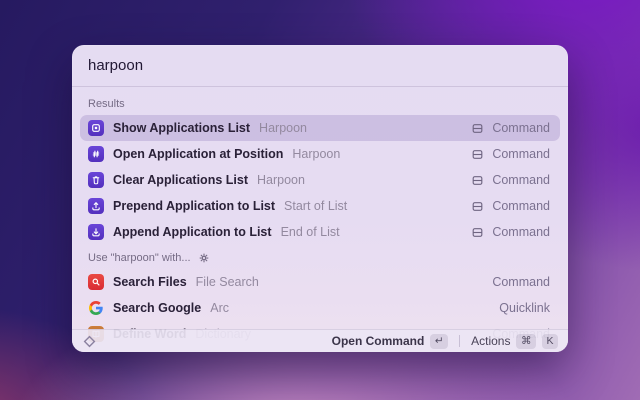 This screenshot has width=640, height=400. I want to click on result-subtitle: Arc, so click(219, 308).